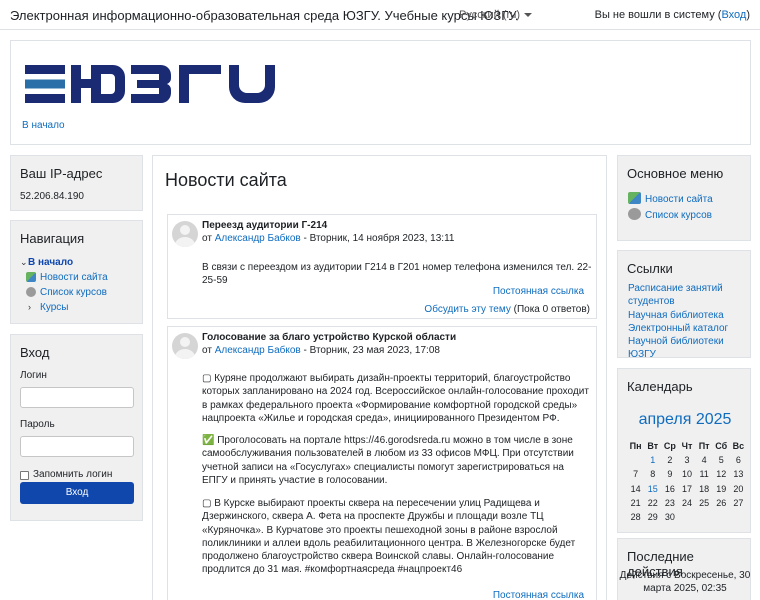 The height and width of the screenshot is (600, 760). Describe the element at coordinates (54, 307) in the screenshot. I see `nav-courses-label: Курсы` at that location.